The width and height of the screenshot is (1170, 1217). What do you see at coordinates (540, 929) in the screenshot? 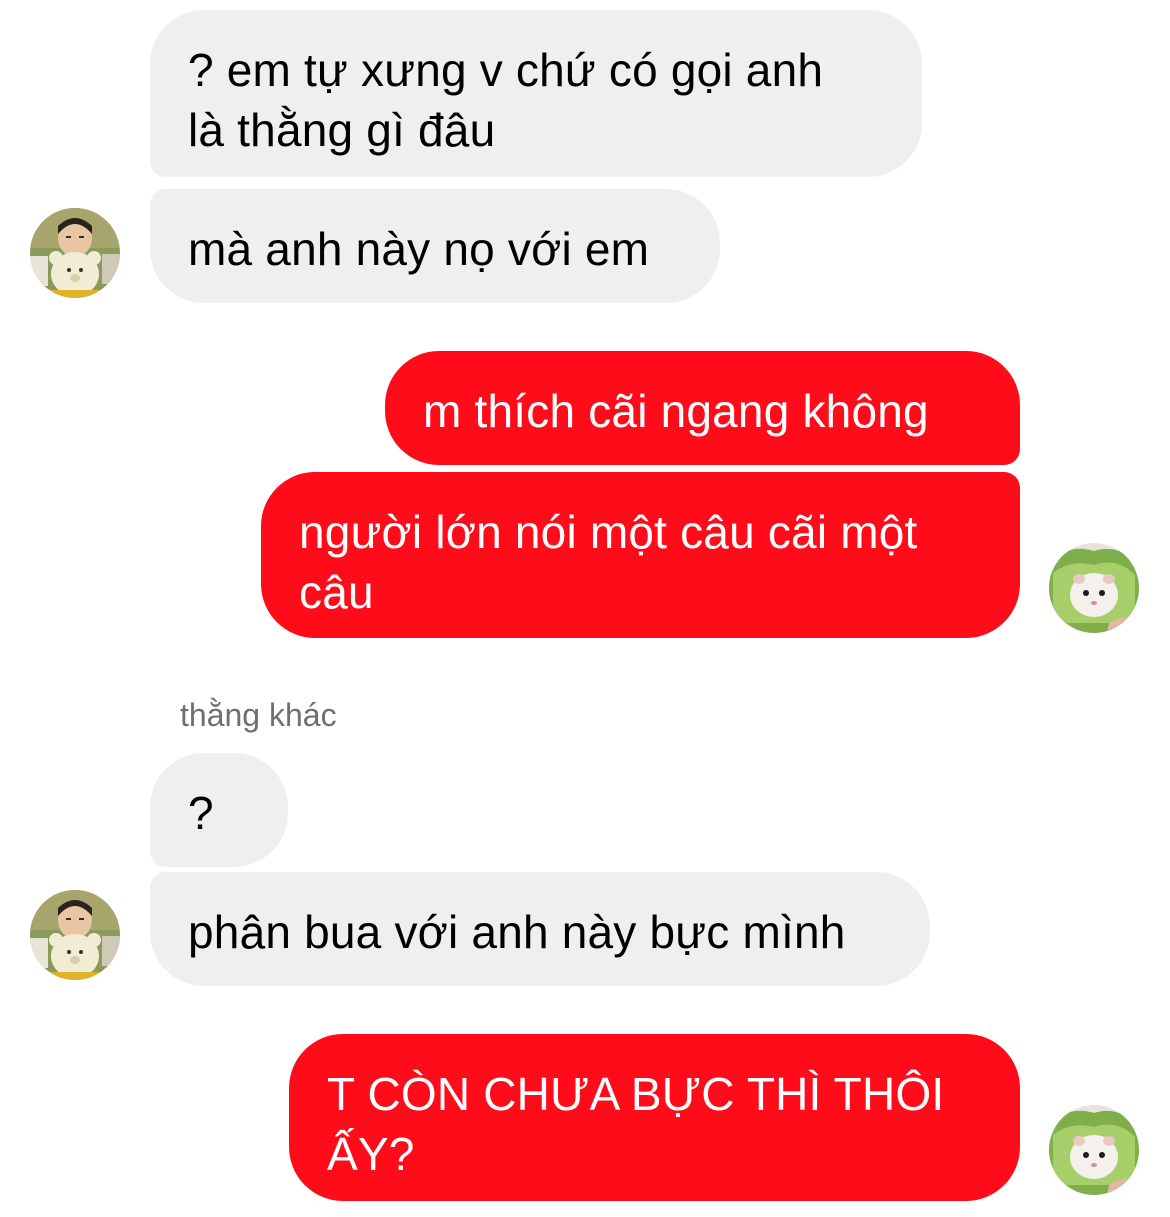
I see `message-bubble-incoming: phân bua với anh này bực mình` at bounding box center [540, 929].